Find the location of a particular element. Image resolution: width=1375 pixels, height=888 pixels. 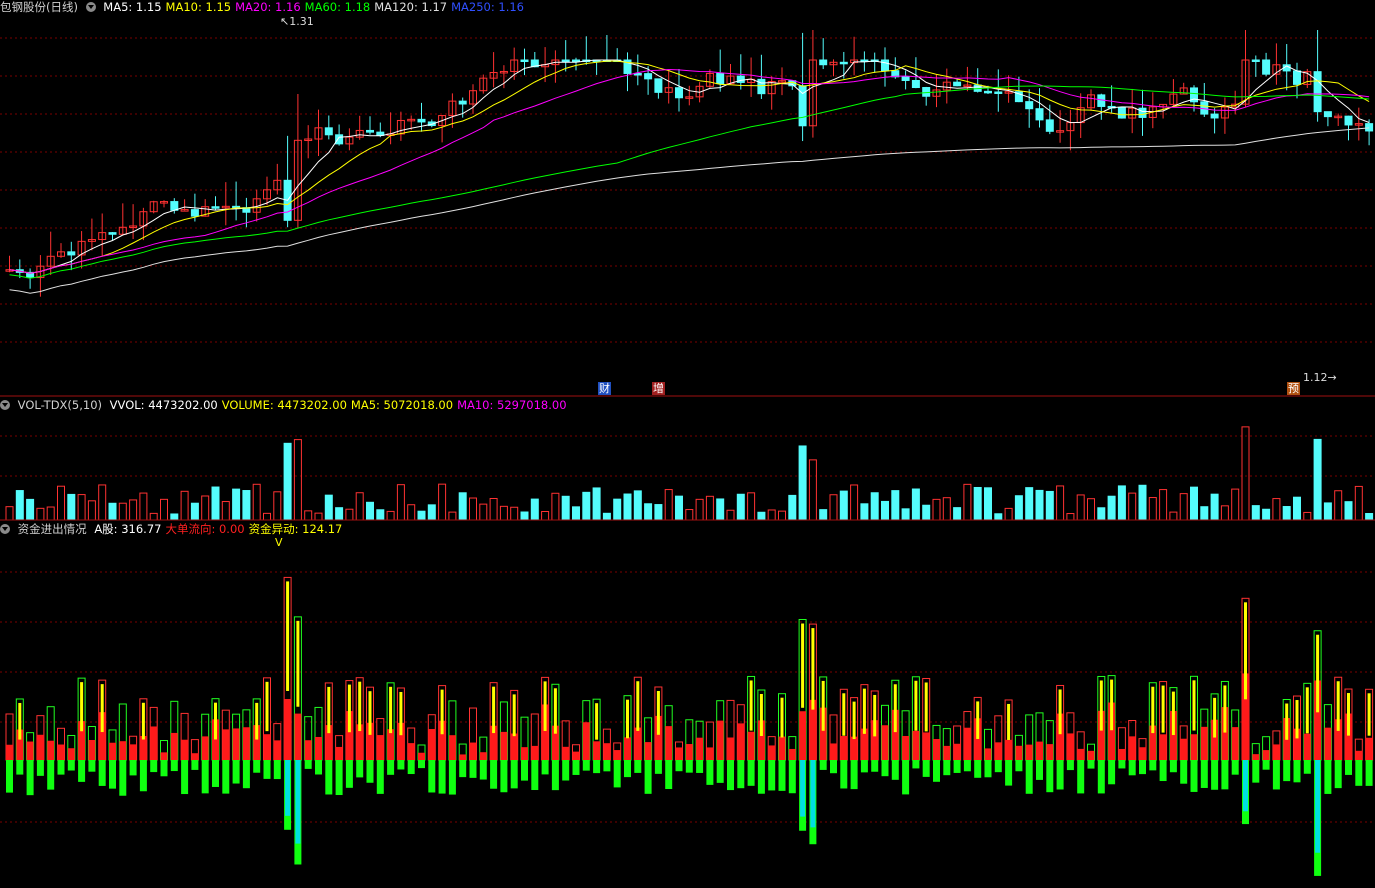

badge-forecast: 预 is located at coordinates (1293, 388).